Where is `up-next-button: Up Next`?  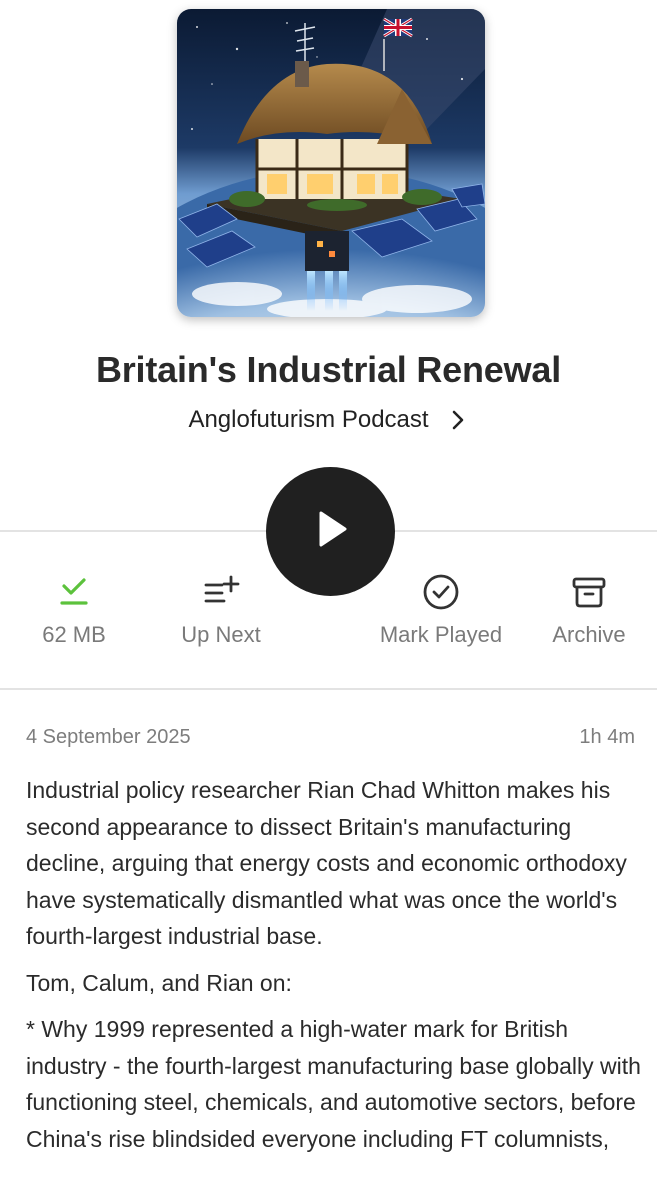
up-next-button: Up Next is located at coordinates (221, 610).